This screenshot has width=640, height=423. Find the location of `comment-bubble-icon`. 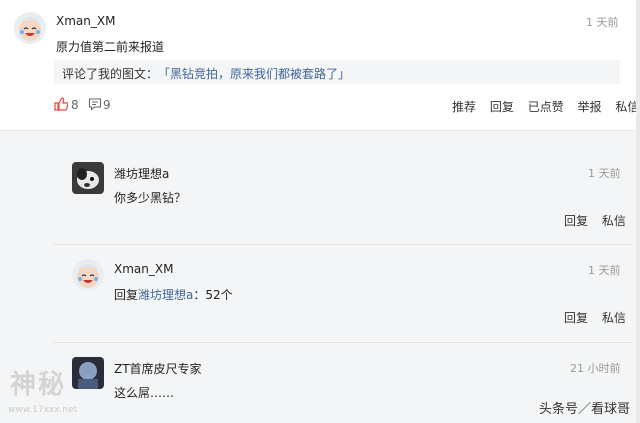

comment-bubble-icon is located at coordinates (95, 104).